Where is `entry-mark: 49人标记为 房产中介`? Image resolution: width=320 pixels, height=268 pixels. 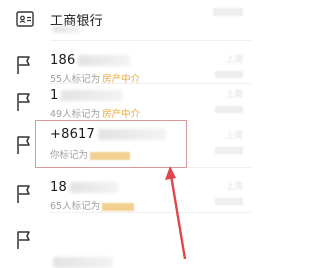
entry-mark: 49人标记为 房产中介 is located at coordinates (95, 113).